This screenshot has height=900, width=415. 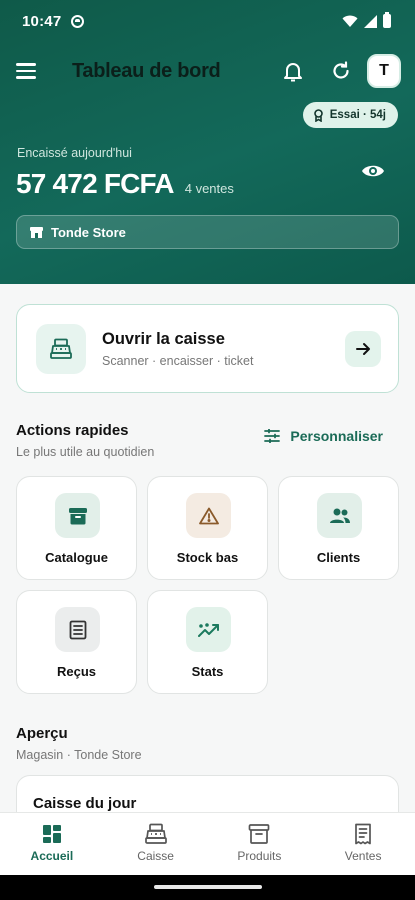 I want to click on users-icon, so click(x=339, y=515).